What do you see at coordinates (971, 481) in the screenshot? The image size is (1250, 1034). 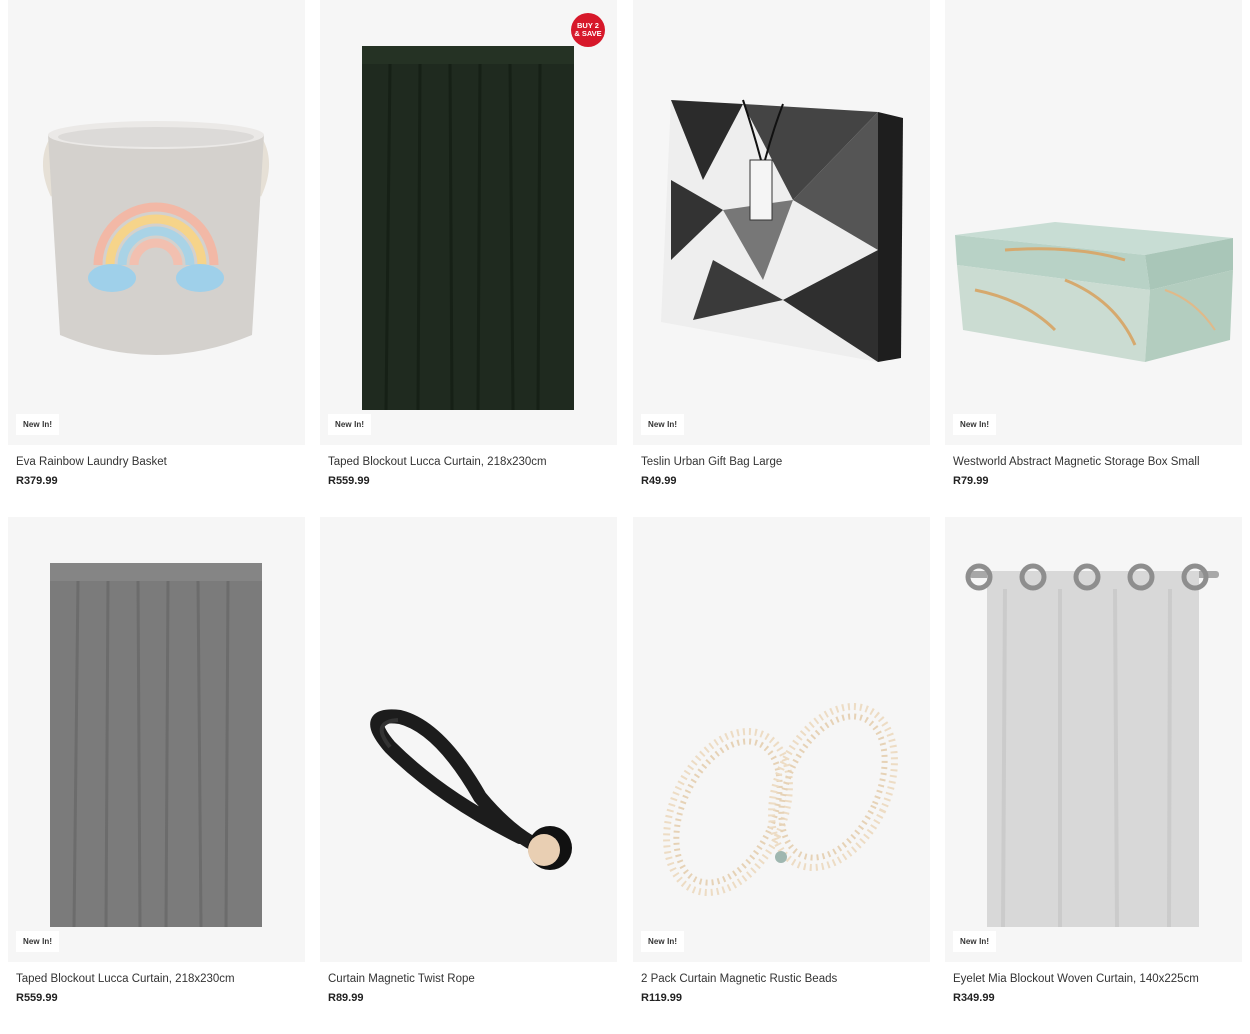 I see `product-price: R79.99` at bounding box center [971, 481].